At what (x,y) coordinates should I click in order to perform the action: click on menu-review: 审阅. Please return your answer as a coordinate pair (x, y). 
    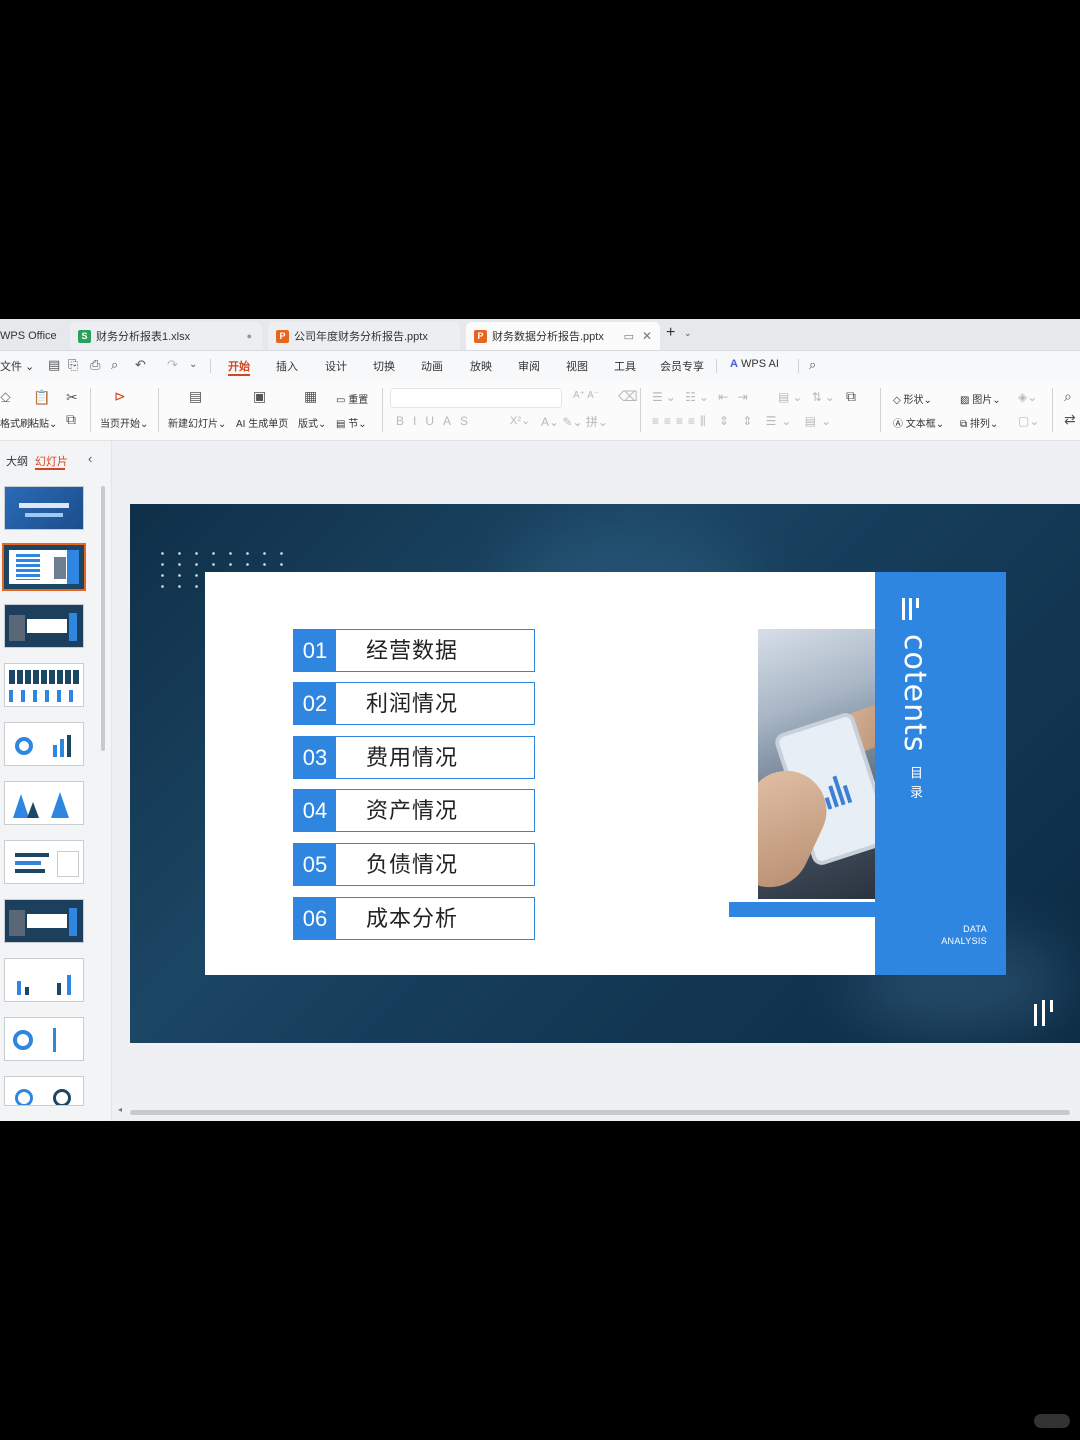
    Looking at the image, I should click on (529, 366).